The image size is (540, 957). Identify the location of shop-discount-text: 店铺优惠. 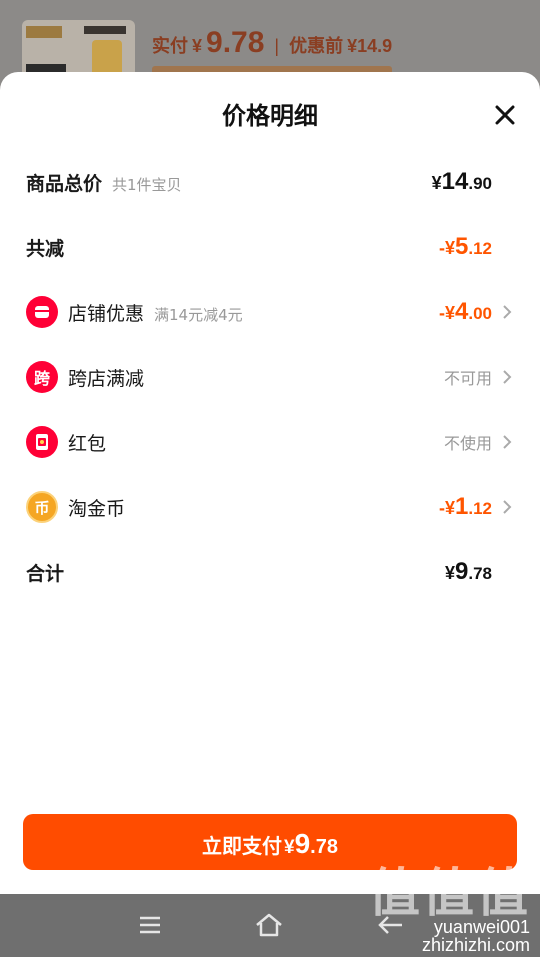
(106, 313).